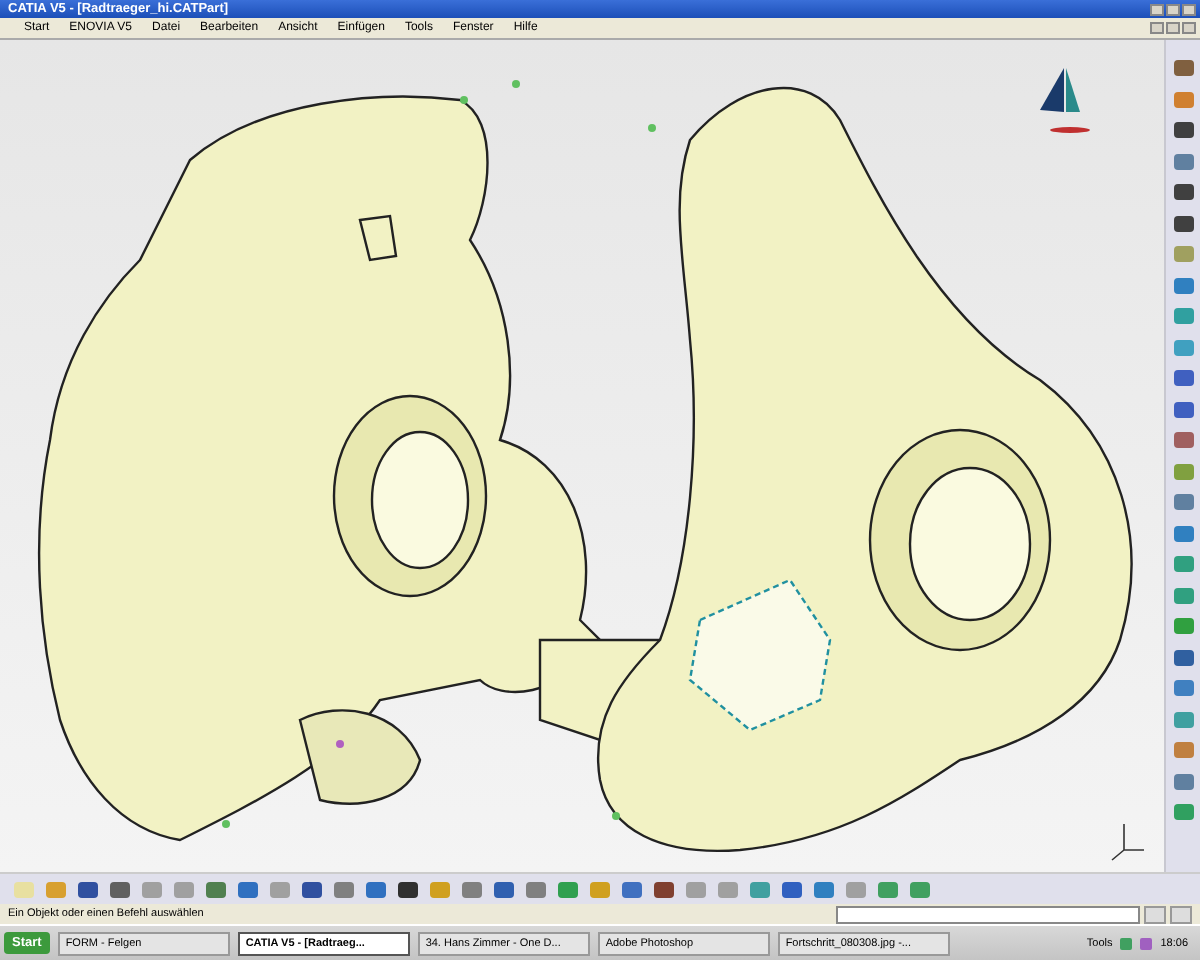 The width and height of the screenshot is (1200, 960). What do you see at coordinates (988, 914) in the screenshot?
I see `command-input-field` at bounding box center [988, 914].